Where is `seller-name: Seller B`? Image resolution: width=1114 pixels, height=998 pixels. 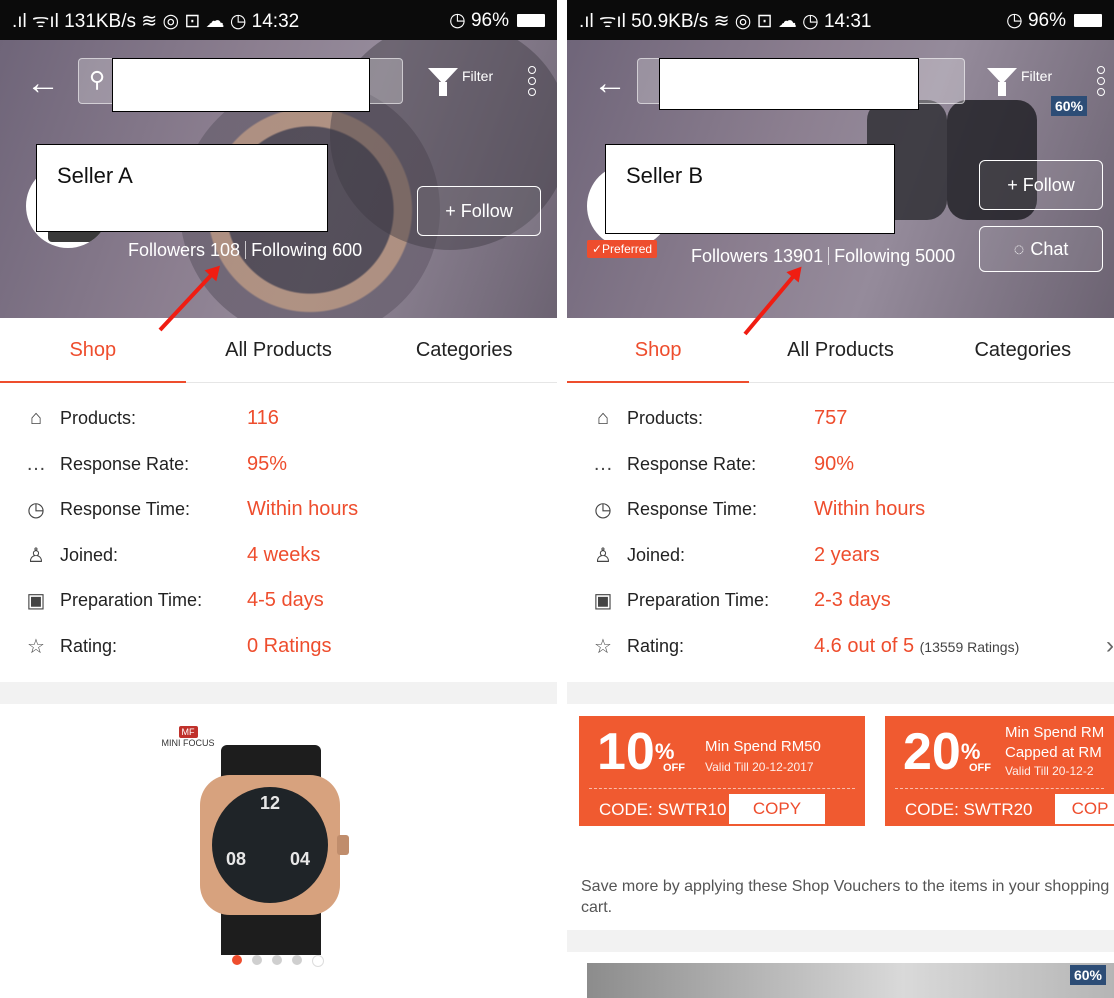
seller-name: Seller B is located at coordinates (665, 175).